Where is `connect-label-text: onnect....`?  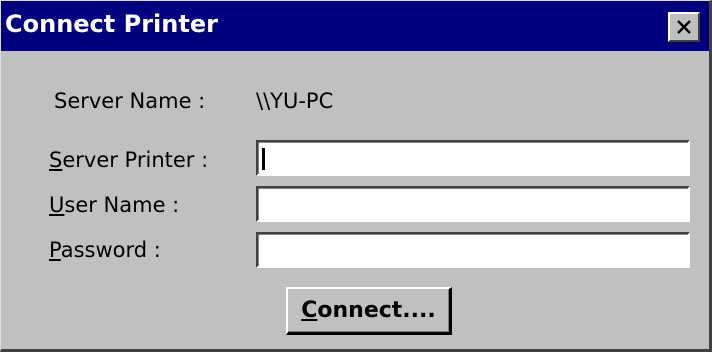 connect-label-text: onnect.... is located at coordinates (376, 310).